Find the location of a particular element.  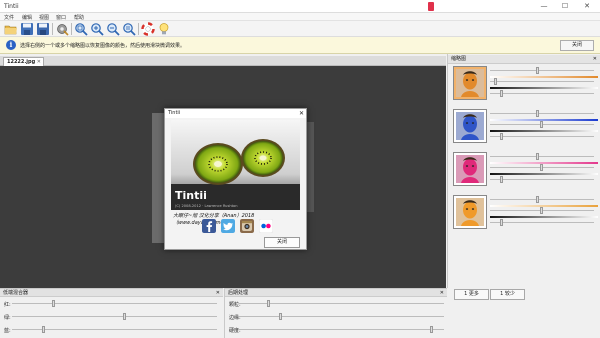

instagram-icon is located at coordinates (247, 226).